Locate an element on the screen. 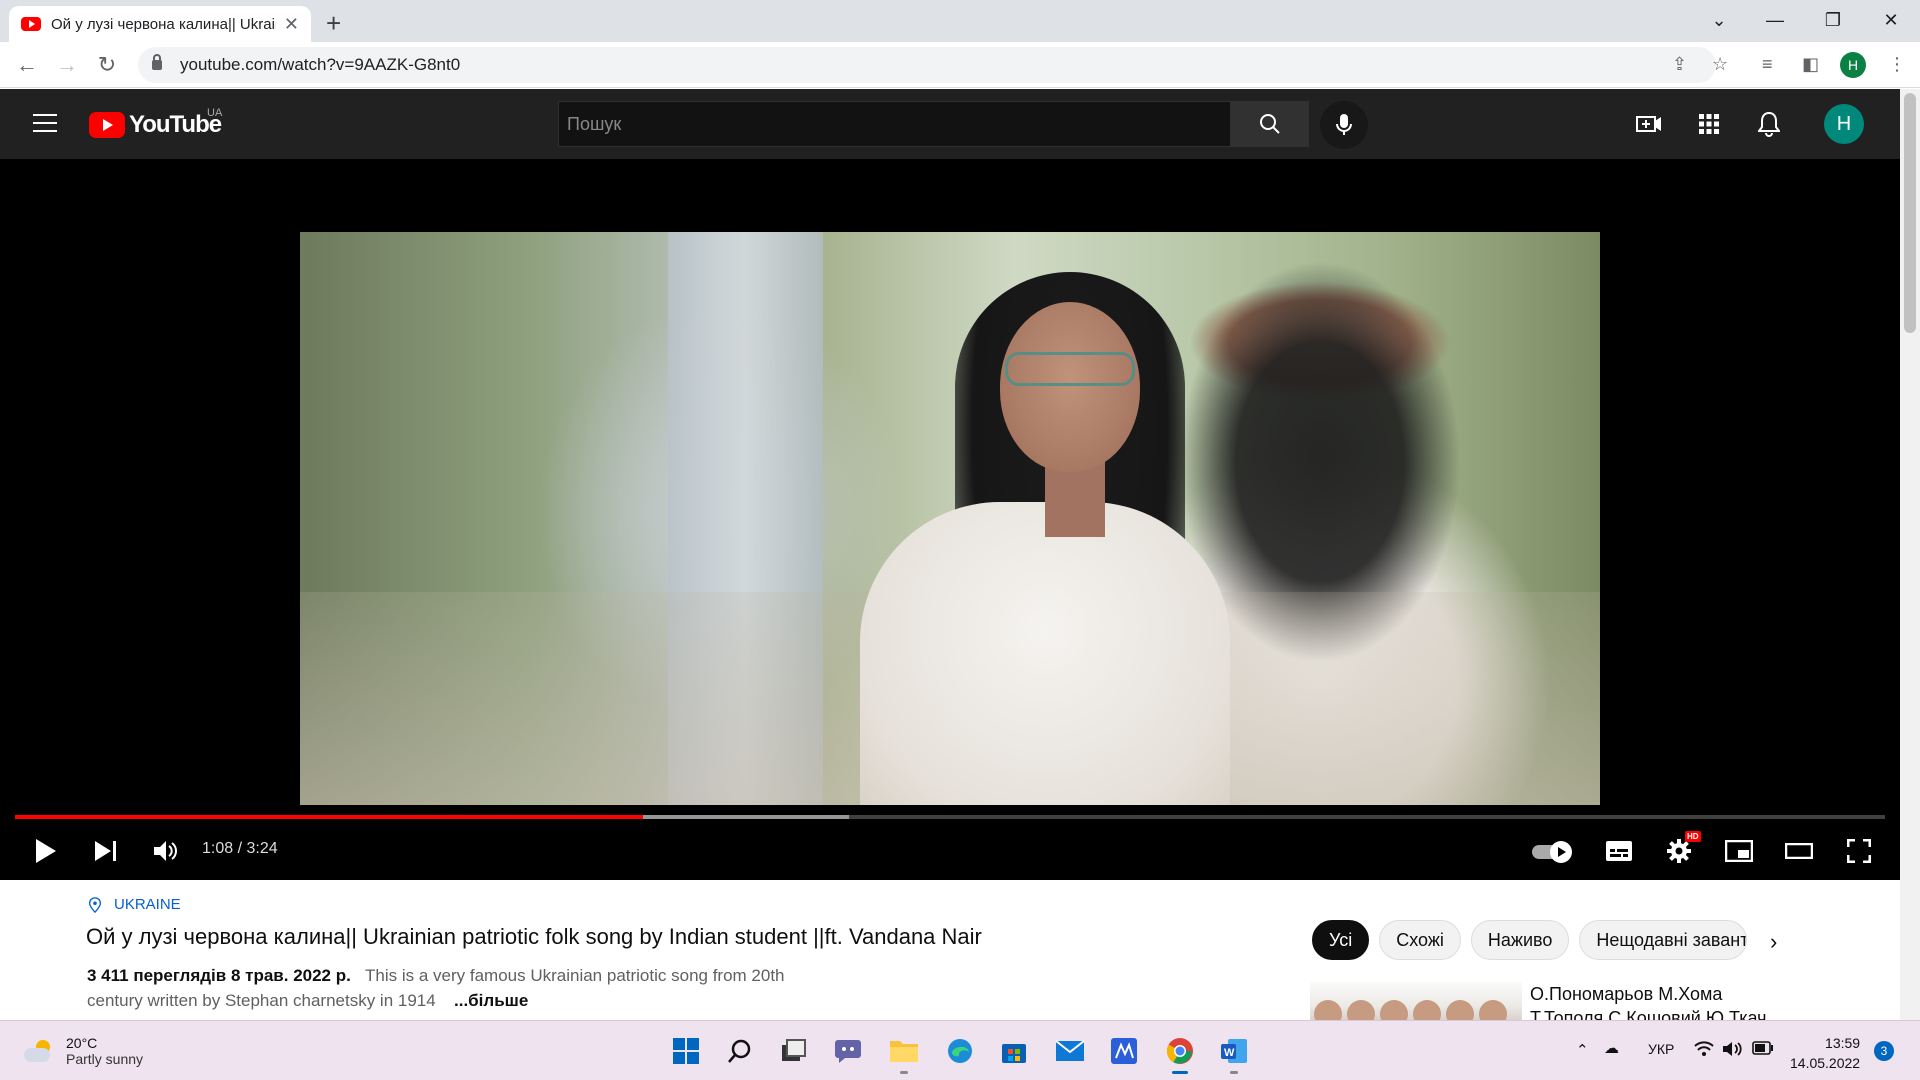  chrome-browser-icon is located at coordinates (1180, 1052).